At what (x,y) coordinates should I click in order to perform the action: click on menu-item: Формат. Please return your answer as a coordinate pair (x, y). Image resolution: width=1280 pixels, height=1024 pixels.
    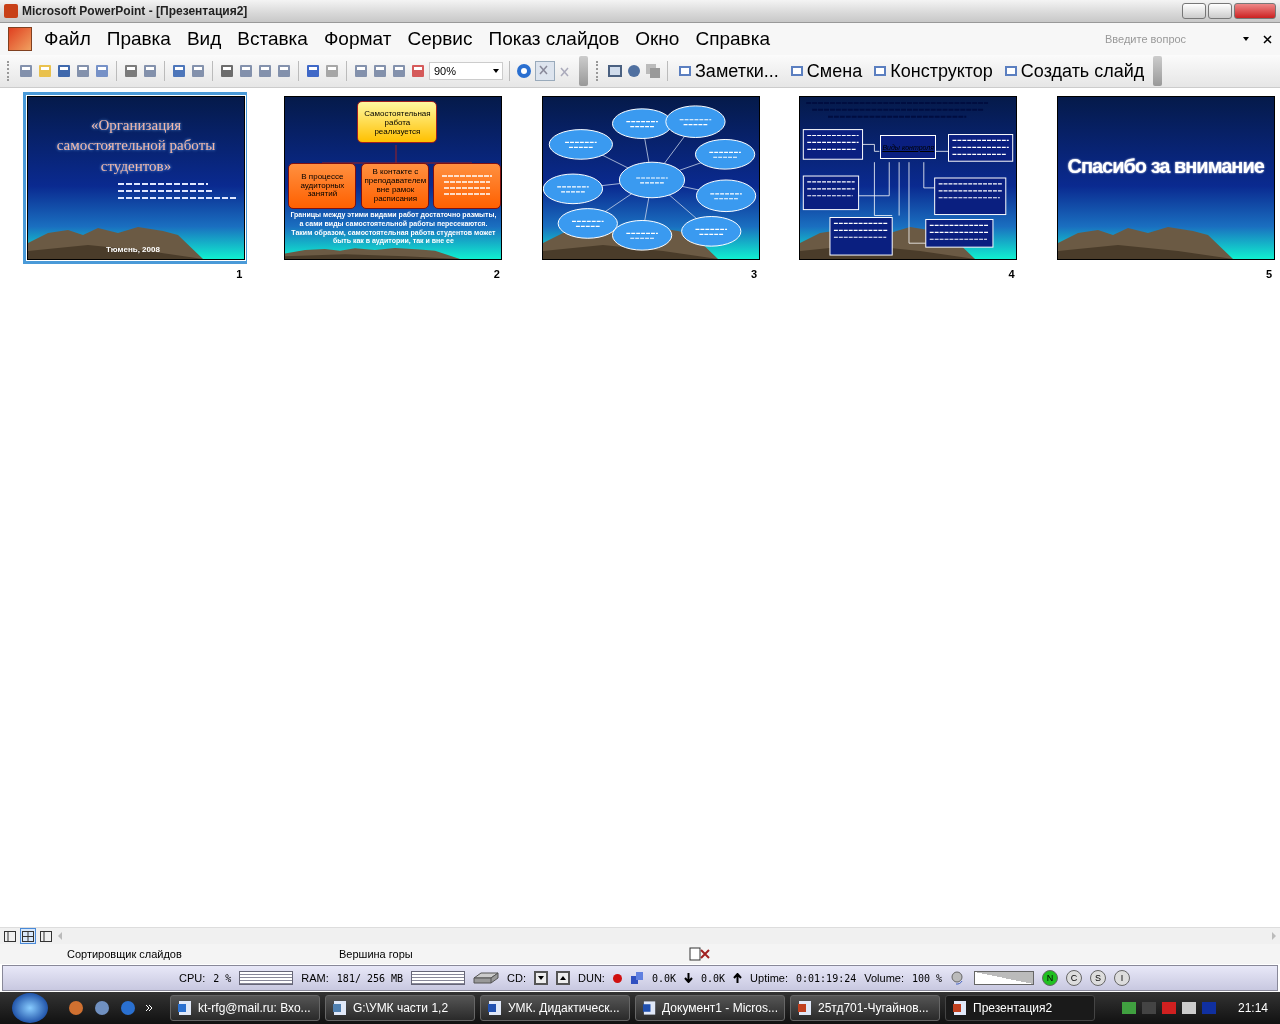
    Looking at the image, I should click on (357, 39).